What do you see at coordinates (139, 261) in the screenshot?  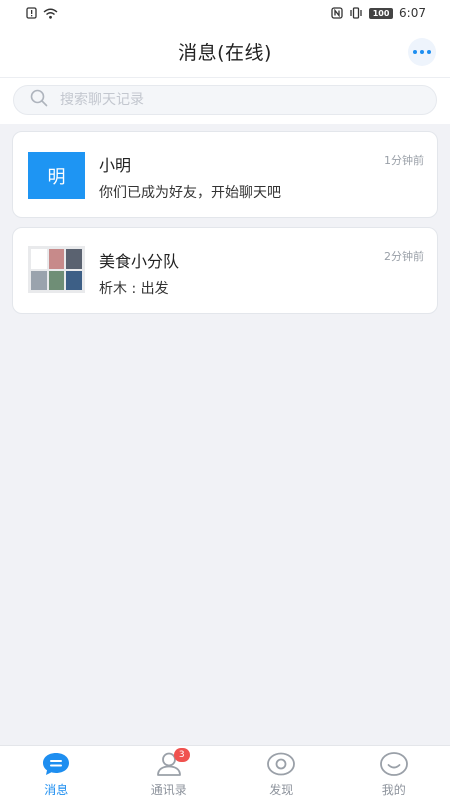 I see `chat-name: 美食小分队` at bounding box center [139, 261].